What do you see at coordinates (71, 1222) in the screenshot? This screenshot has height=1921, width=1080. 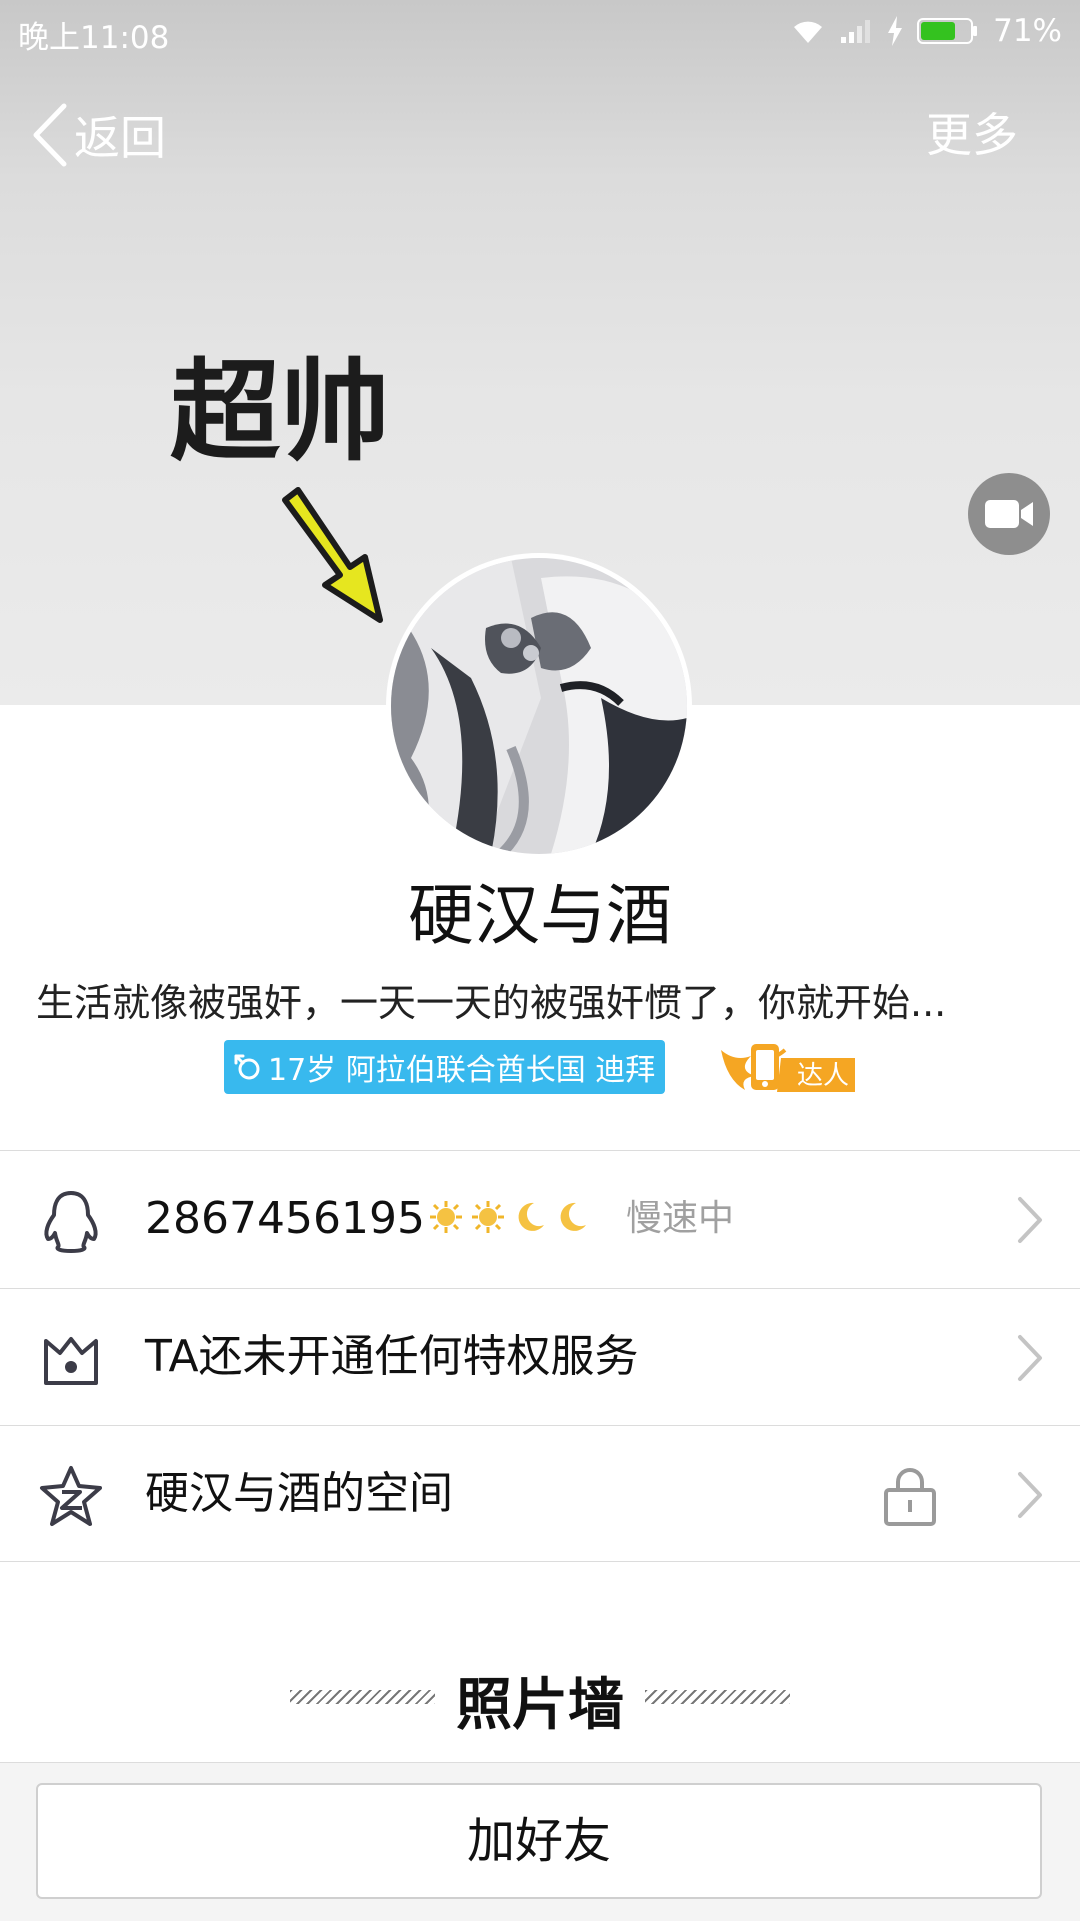 I see `penguin-icon` at bounding box center [71, 1222].